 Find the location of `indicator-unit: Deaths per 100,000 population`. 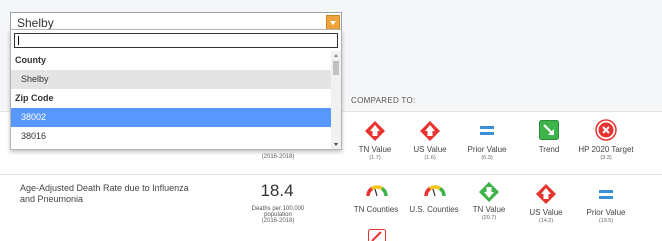

indicator-unit: Deaths per 100,000 population is located at coordinates (278, 212).